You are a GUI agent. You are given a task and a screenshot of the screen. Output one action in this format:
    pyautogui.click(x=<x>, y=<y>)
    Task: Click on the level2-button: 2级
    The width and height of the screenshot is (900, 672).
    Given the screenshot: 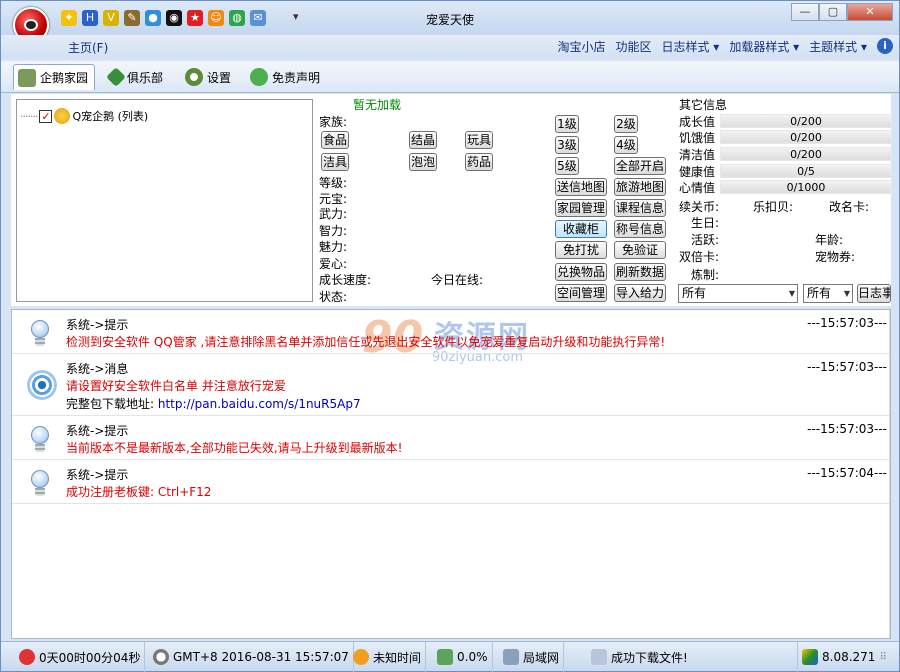 What is the action you would take?
    pyautogui.click(x=626, y=124)
    